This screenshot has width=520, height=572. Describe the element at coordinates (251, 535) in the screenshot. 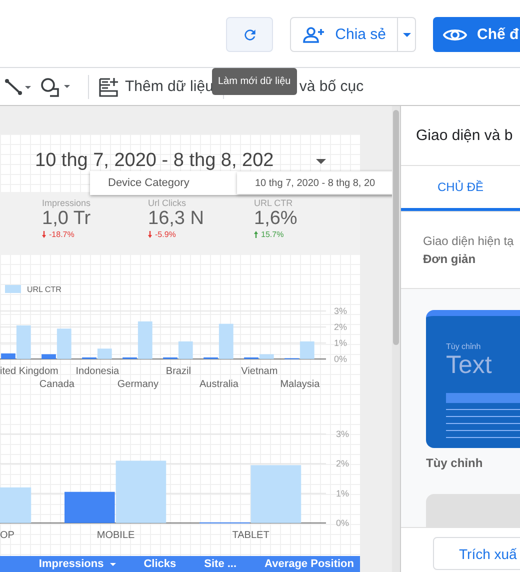

I see `category-label: TABLET` at that location.